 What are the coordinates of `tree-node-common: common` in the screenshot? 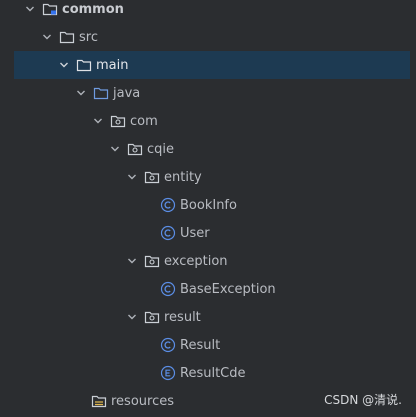 It's located at (208, 11).